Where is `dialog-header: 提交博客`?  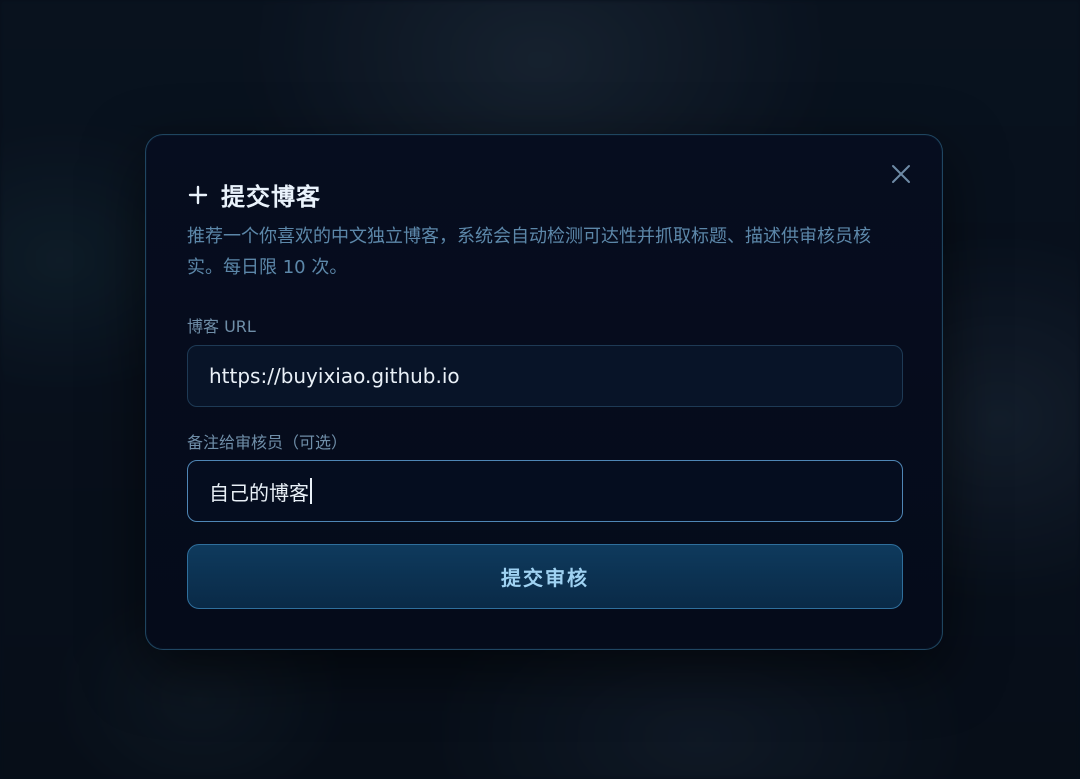 dialog-header: 提交博客 is located at coordinates (254, 194).